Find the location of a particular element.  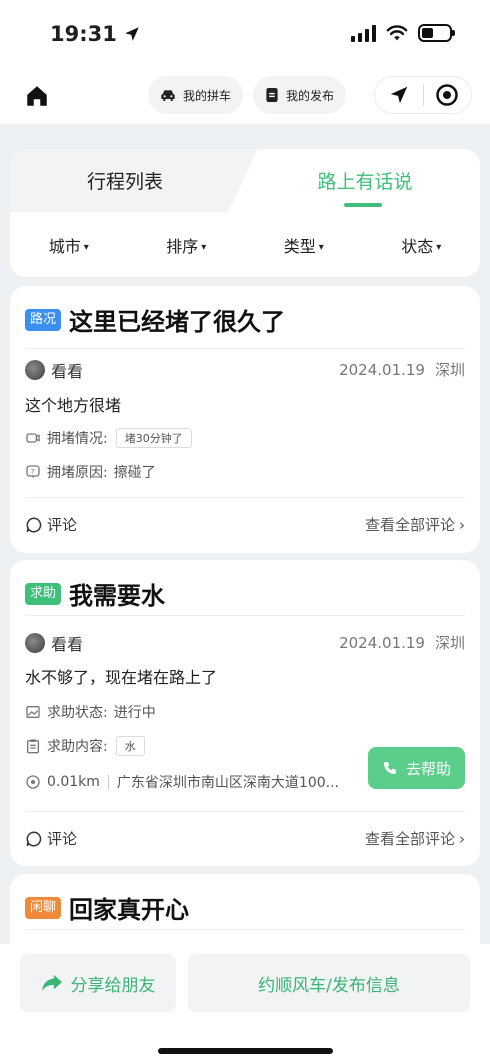

share-button: 分享给朋友 is located at coordinates (98, 983).